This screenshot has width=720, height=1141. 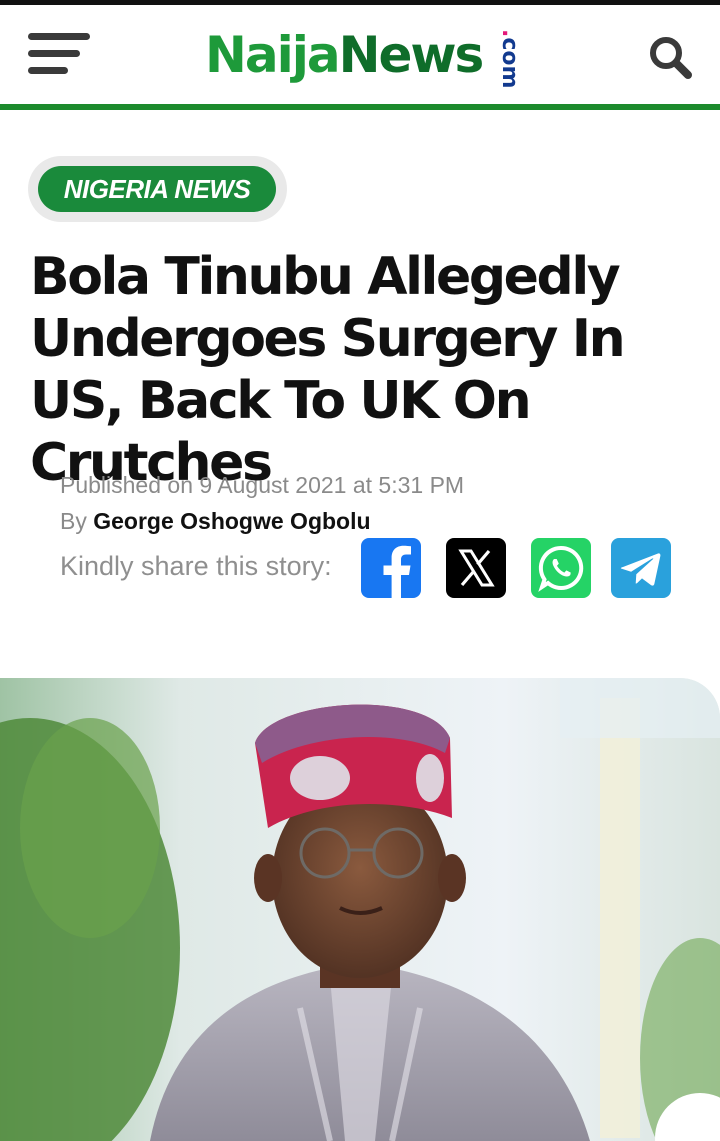 What do you see at coordinates (360, 107) in the screenshot?
I see `header-divider` at bounding box center [360, 107].